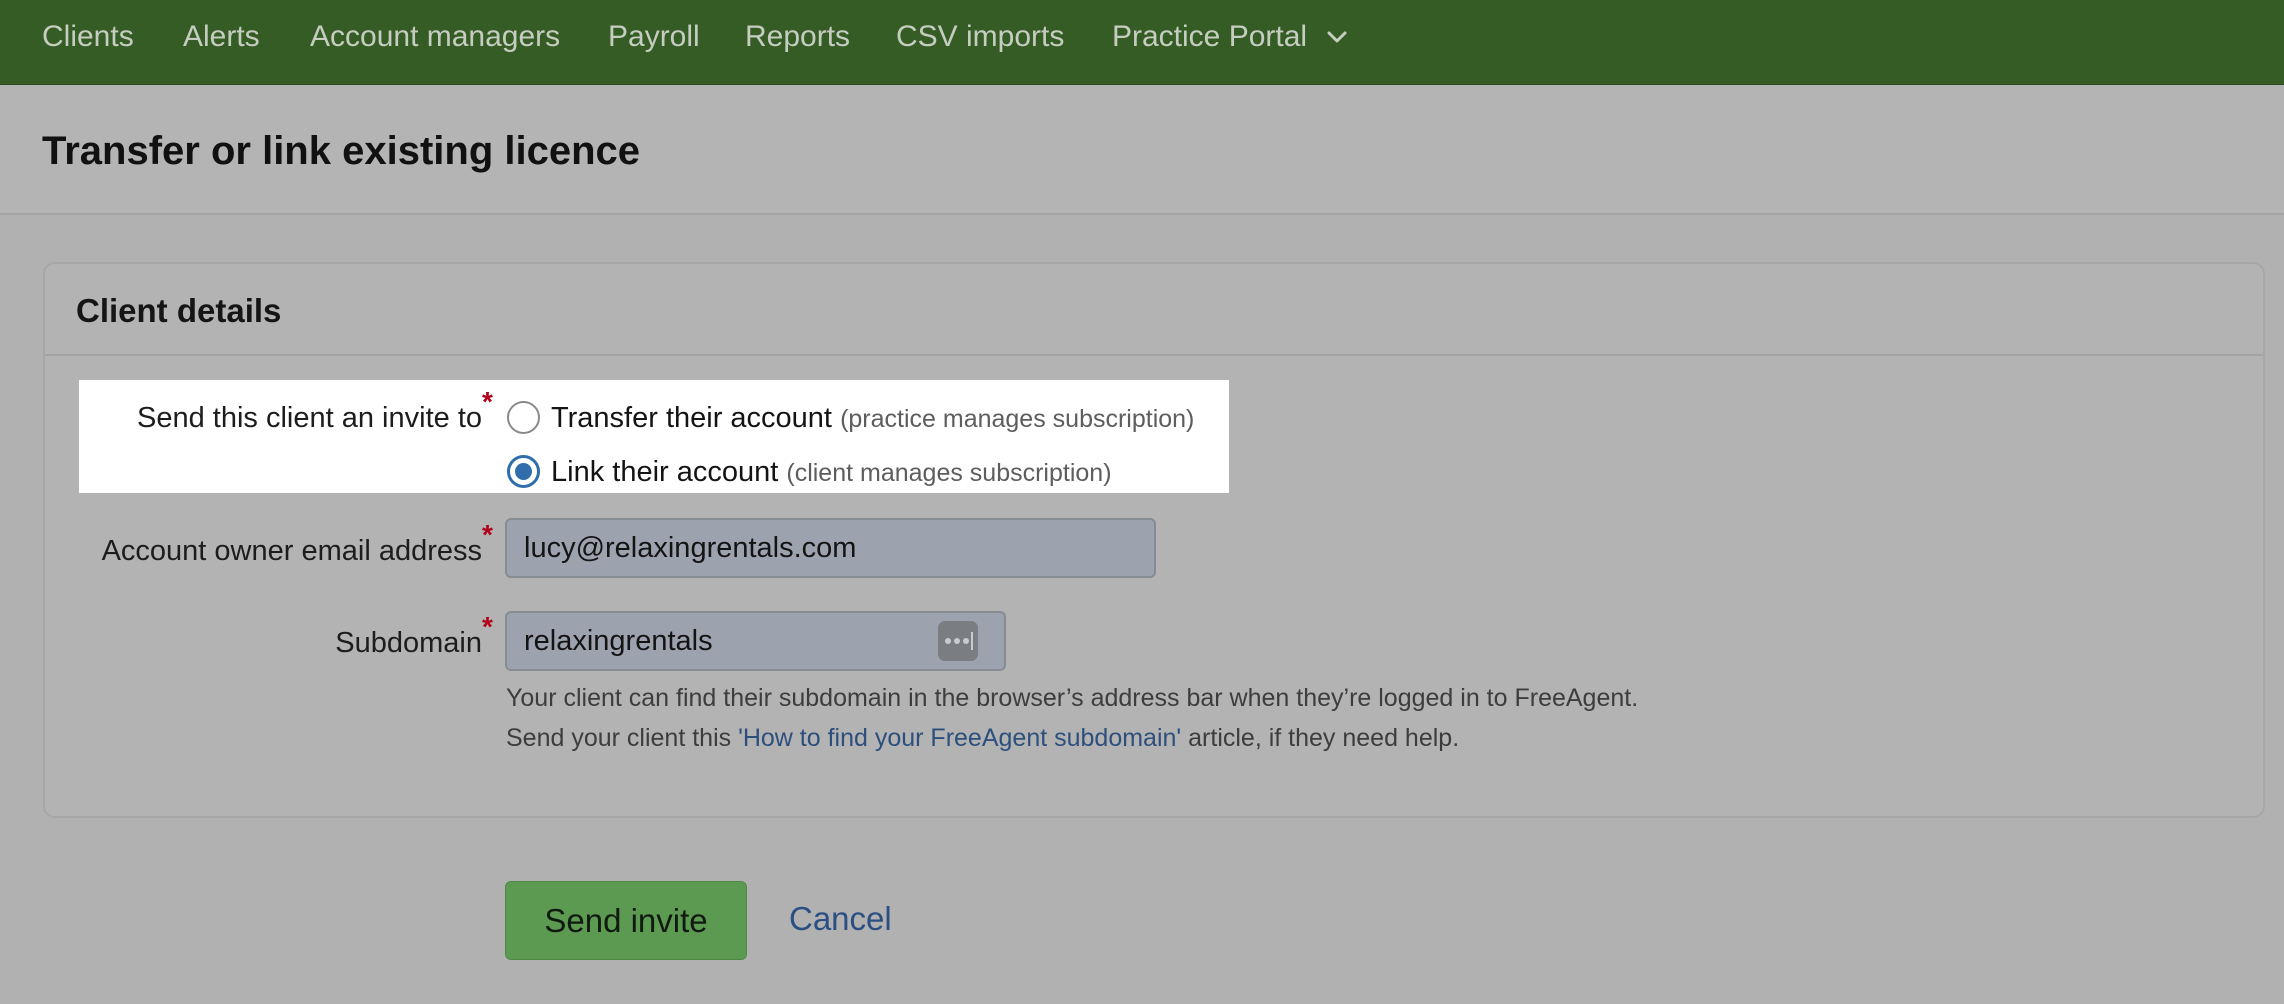 The width and height of the screenshot is (2284, 1004). What do you see at coordinates (1154, 310) in the screenshot?
I see `card-header: Client details` at bounding box center [1154, 310].